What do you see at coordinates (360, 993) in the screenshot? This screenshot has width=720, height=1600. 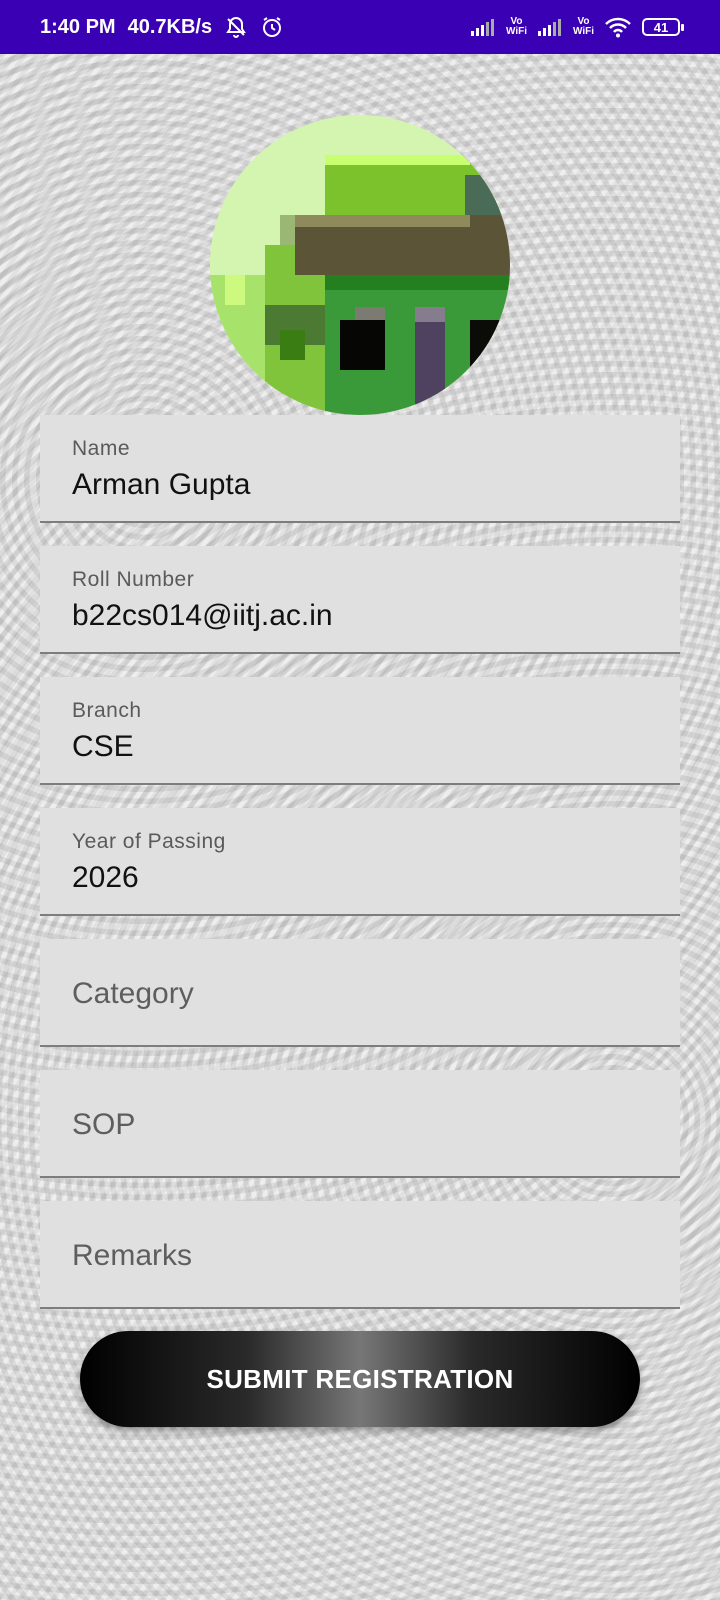 I see `category-field: Category` at bounding box center [360, 993].